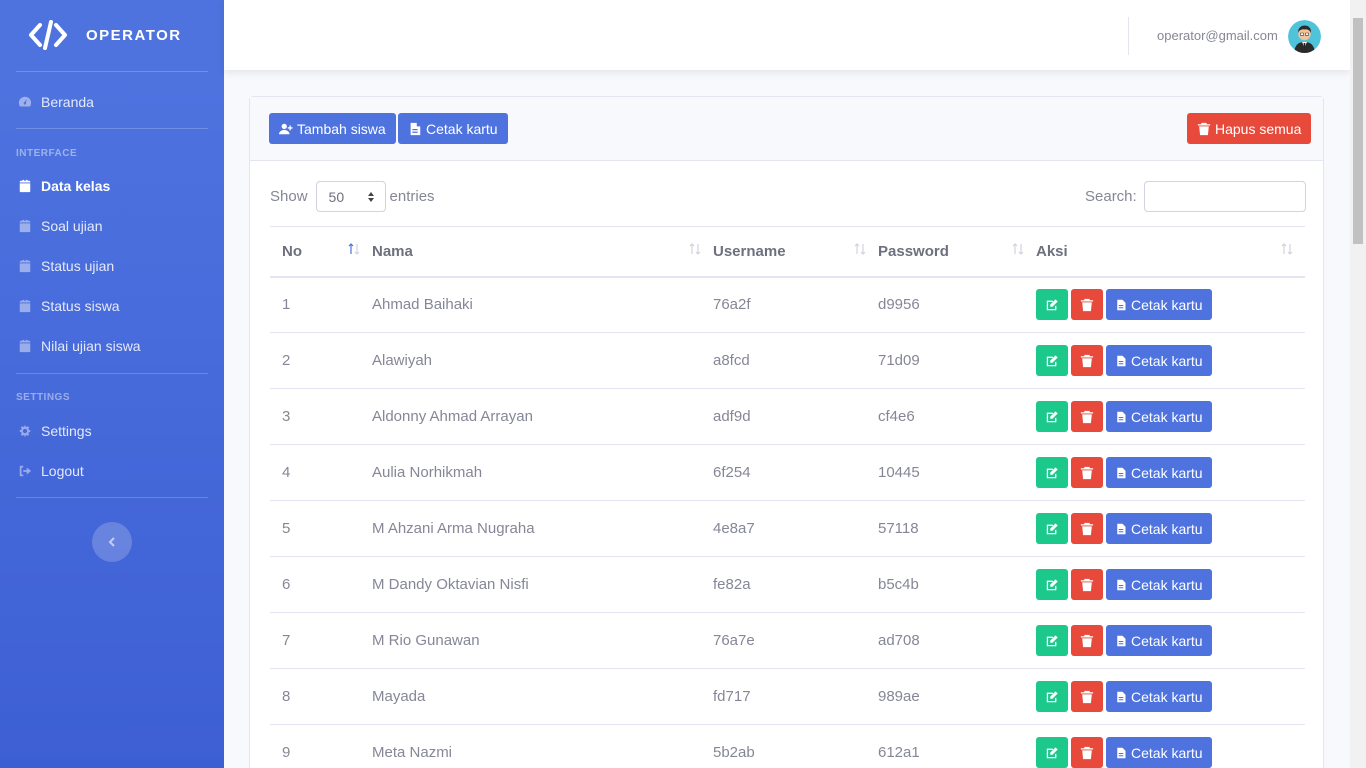 The height and width of the screenshot is (768, 1366). Describe the element at coordinates (72, 226) in the screenshot. I see `sidebar-item-label: Soal ujian` at that location.